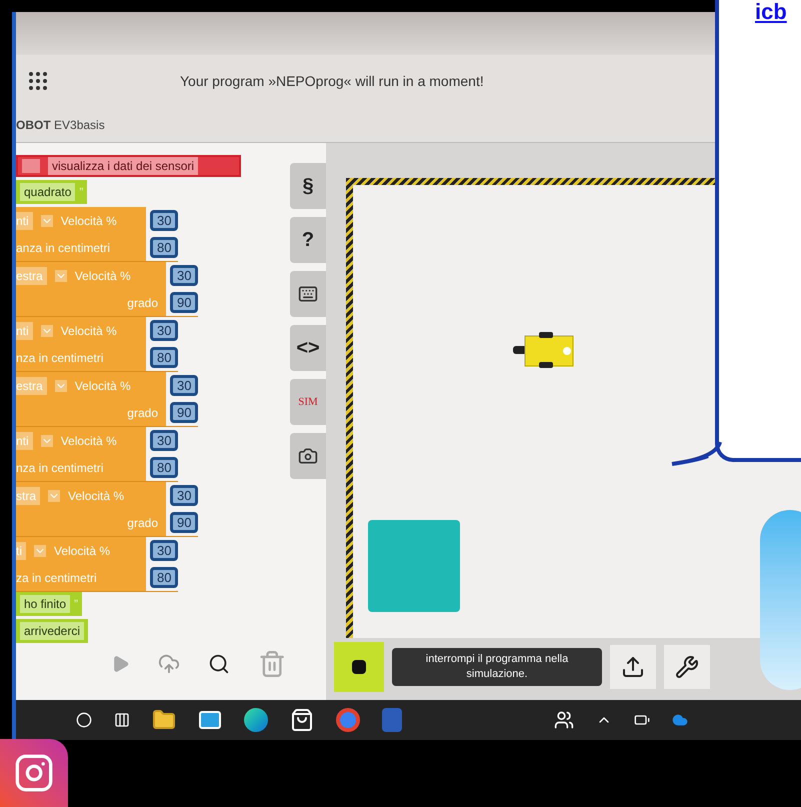 The width and height of the screenshot is (801, 807). Describe the element at coordinates (52, 192) in the screenshot. I see `text-block: quadrato ”` at that location.